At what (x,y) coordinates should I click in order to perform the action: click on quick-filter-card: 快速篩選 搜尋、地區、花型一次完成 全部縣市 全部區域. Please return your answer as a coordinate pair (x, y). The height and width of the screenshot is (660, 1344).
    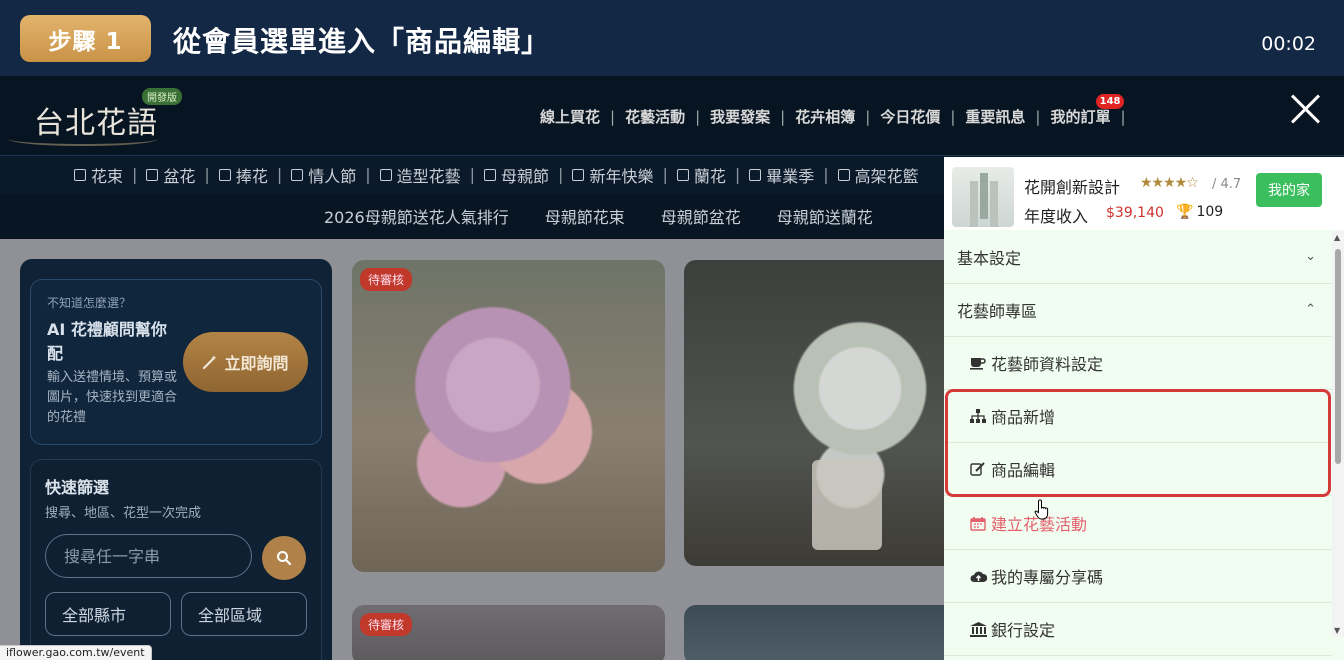
    Looking at the image, I should click on (176, 559).